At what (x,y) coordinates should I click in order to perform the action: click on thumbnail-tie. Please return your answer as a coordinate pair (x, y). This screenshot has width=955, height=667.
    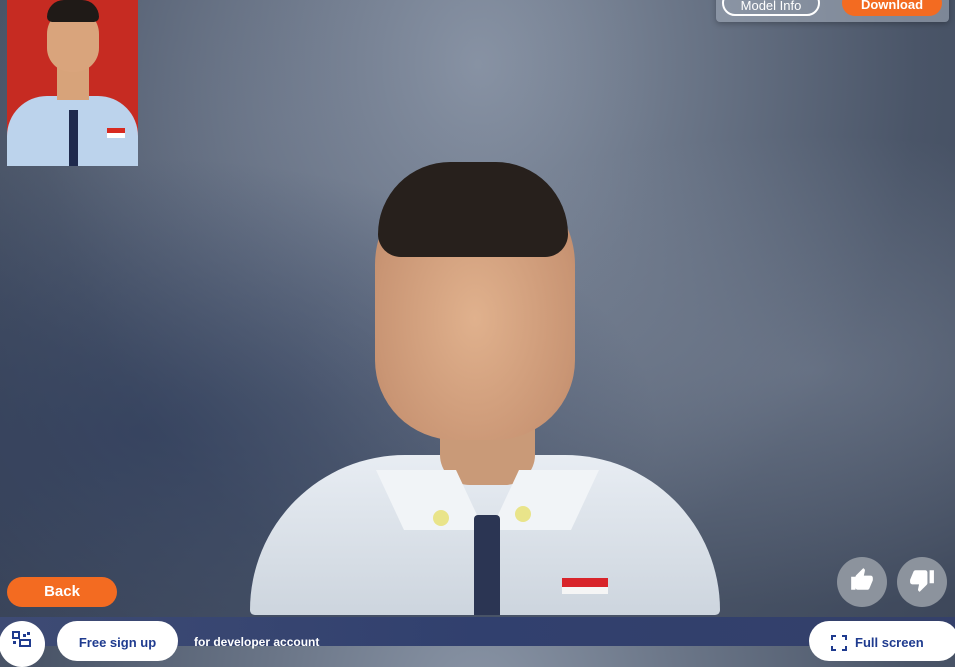
    Looking at the image, I should click on (73, 138).